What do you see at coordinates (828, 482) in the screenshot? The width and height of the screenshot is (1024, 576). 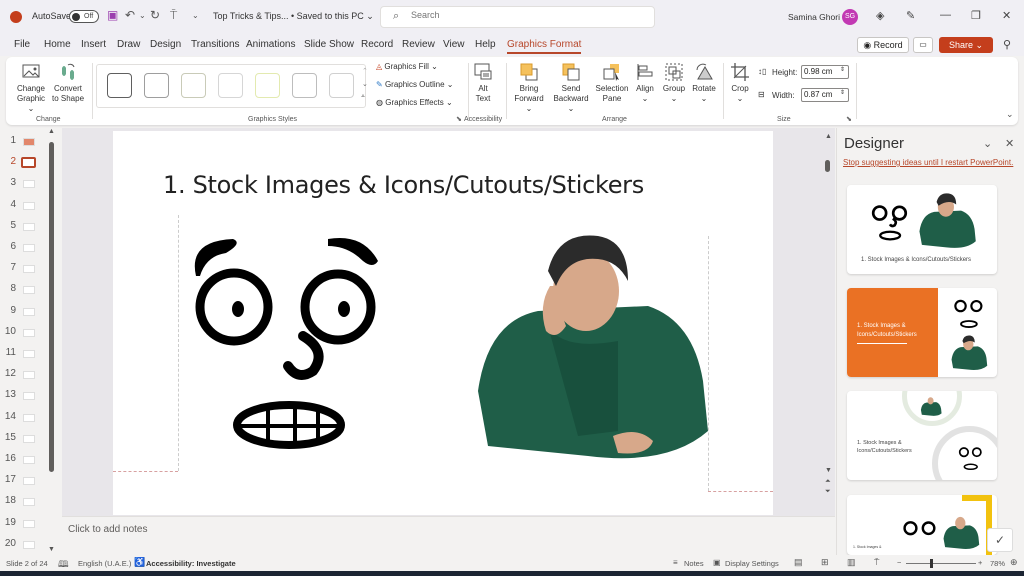 I see `previous-slide-icon: ⏶` at bounding box center [828, 482].